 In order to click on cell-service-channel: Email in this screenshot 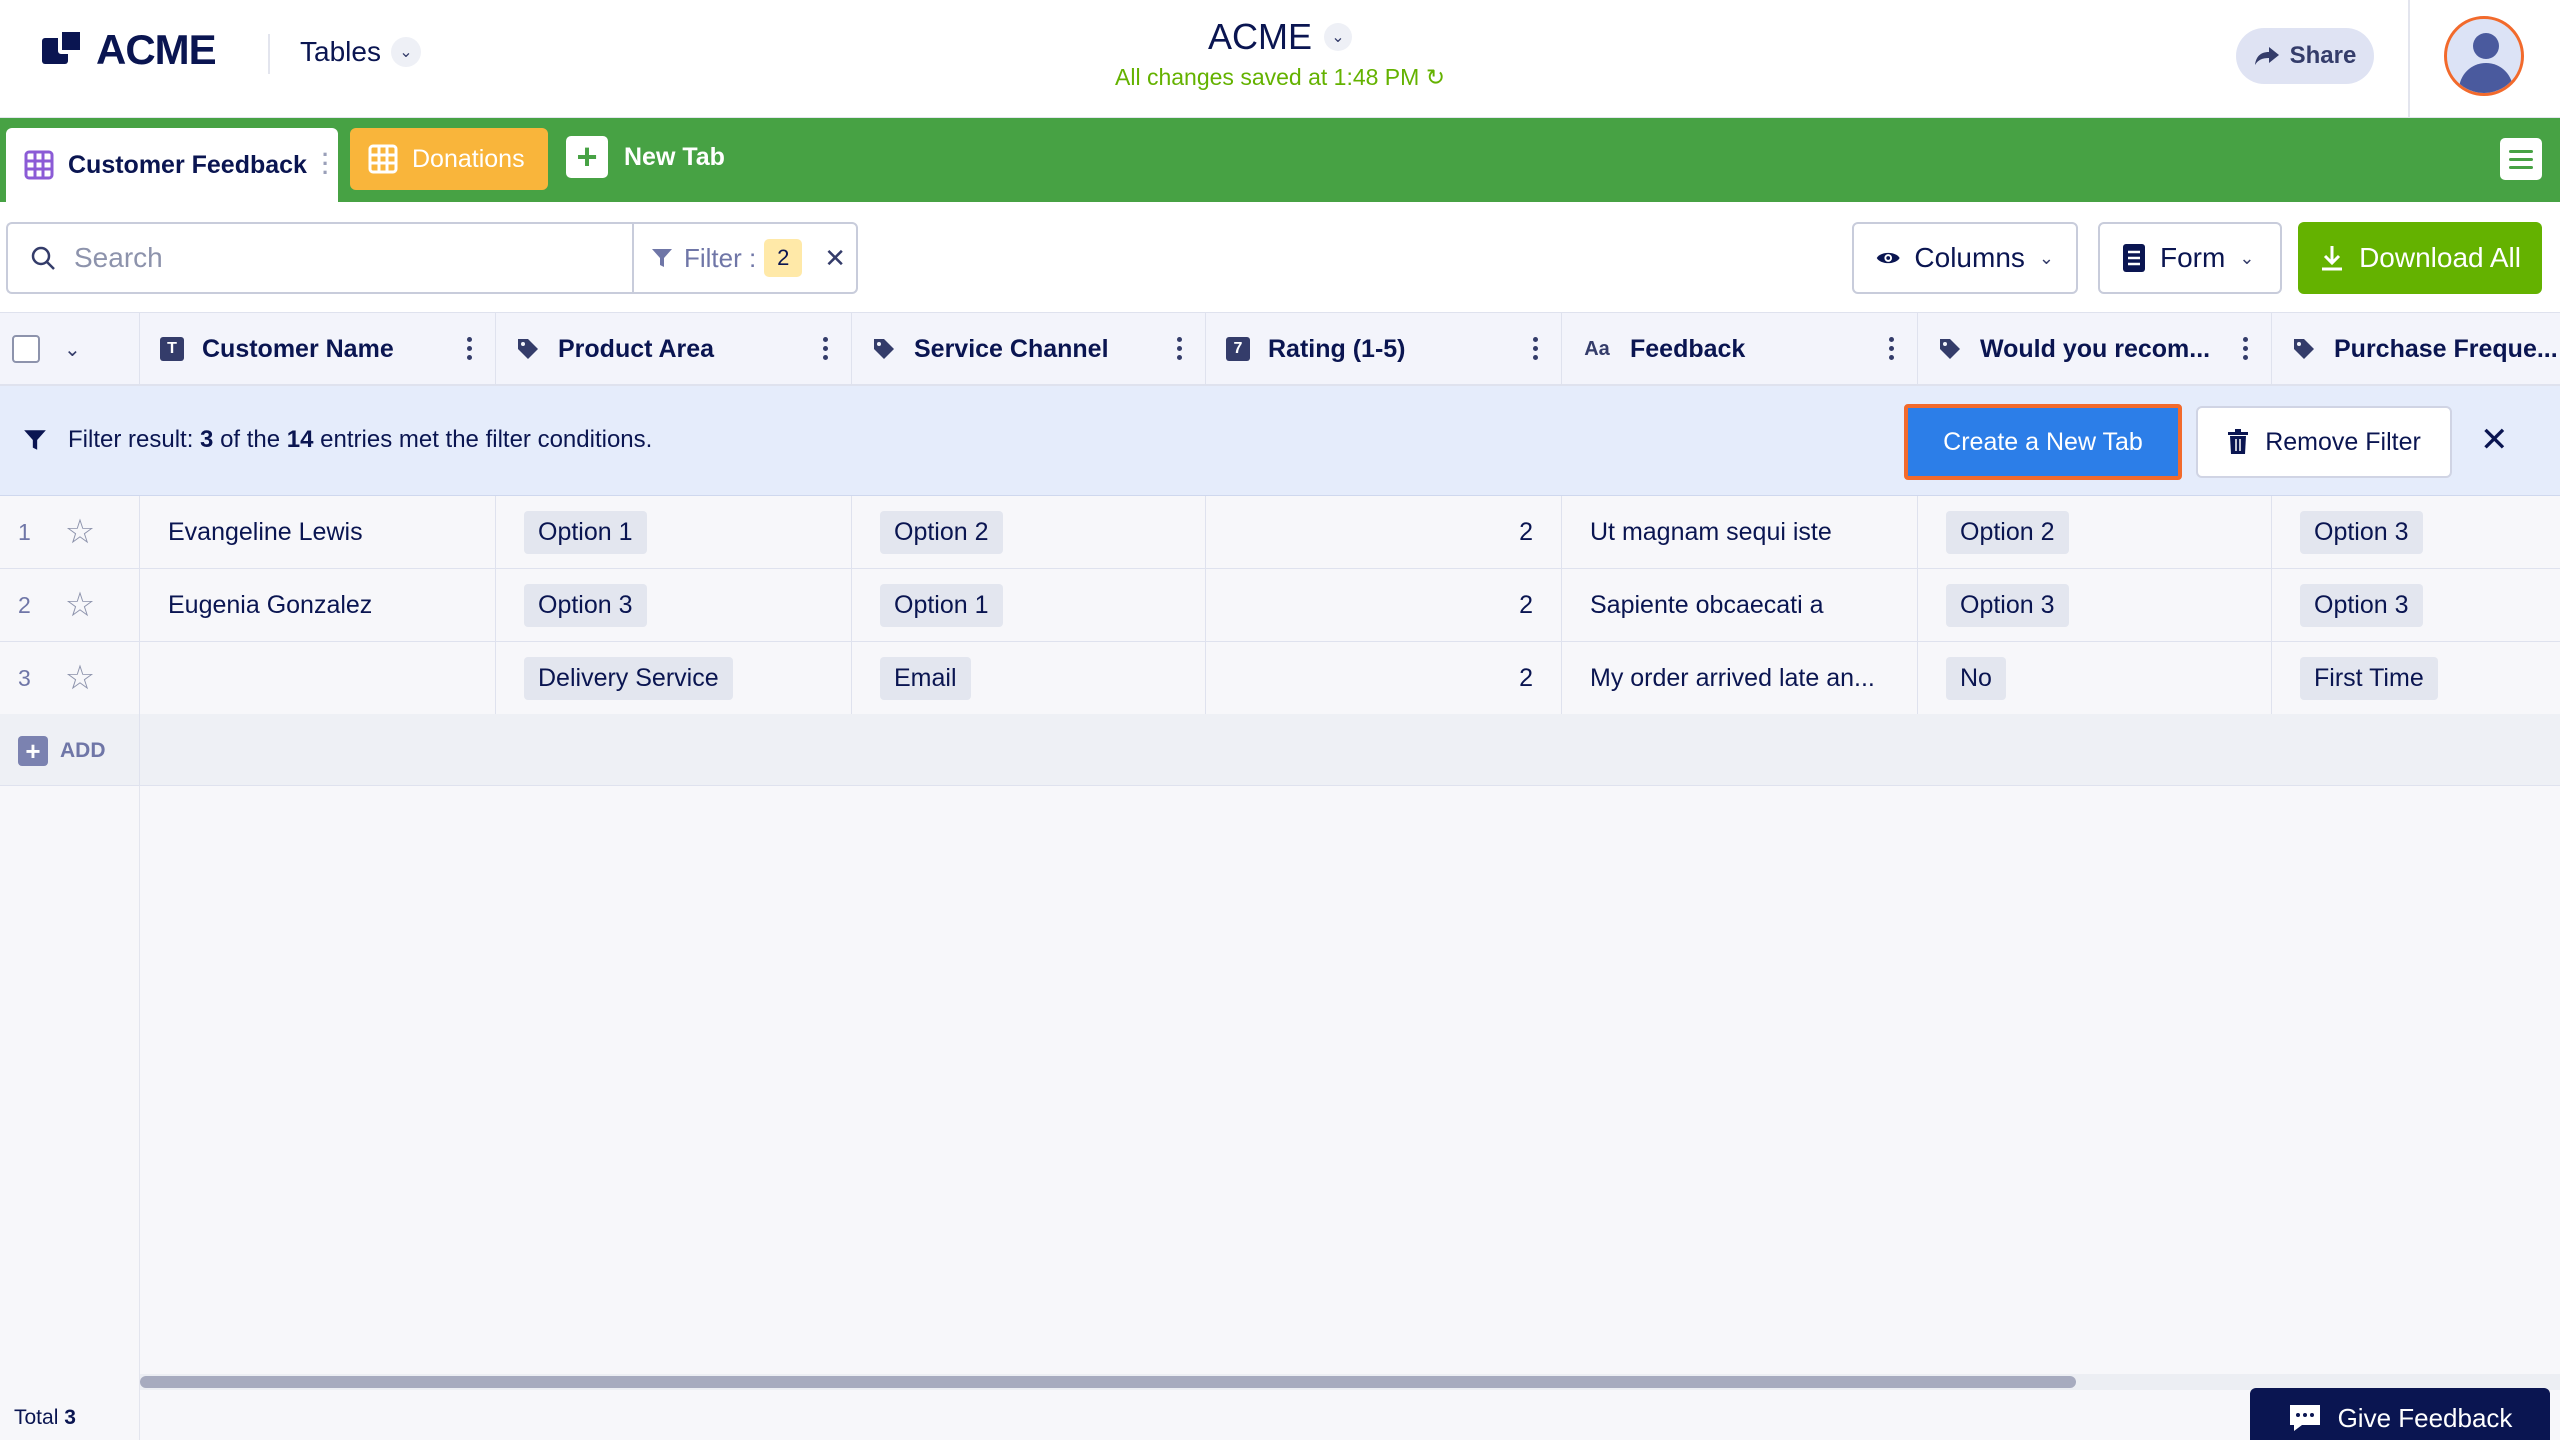, I will do `click(1029, 678)`.